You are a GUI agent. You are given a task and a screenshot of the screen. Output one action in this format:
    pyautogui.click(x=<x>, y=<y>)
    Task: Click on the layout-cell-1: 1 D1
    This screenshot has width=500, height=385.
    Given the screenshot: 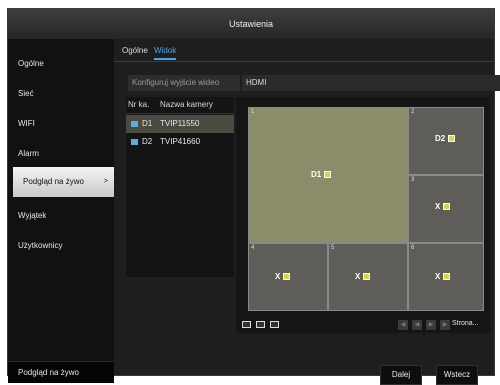 What is the action you would take?
    pyautogui.click(x=328, y=175)
    